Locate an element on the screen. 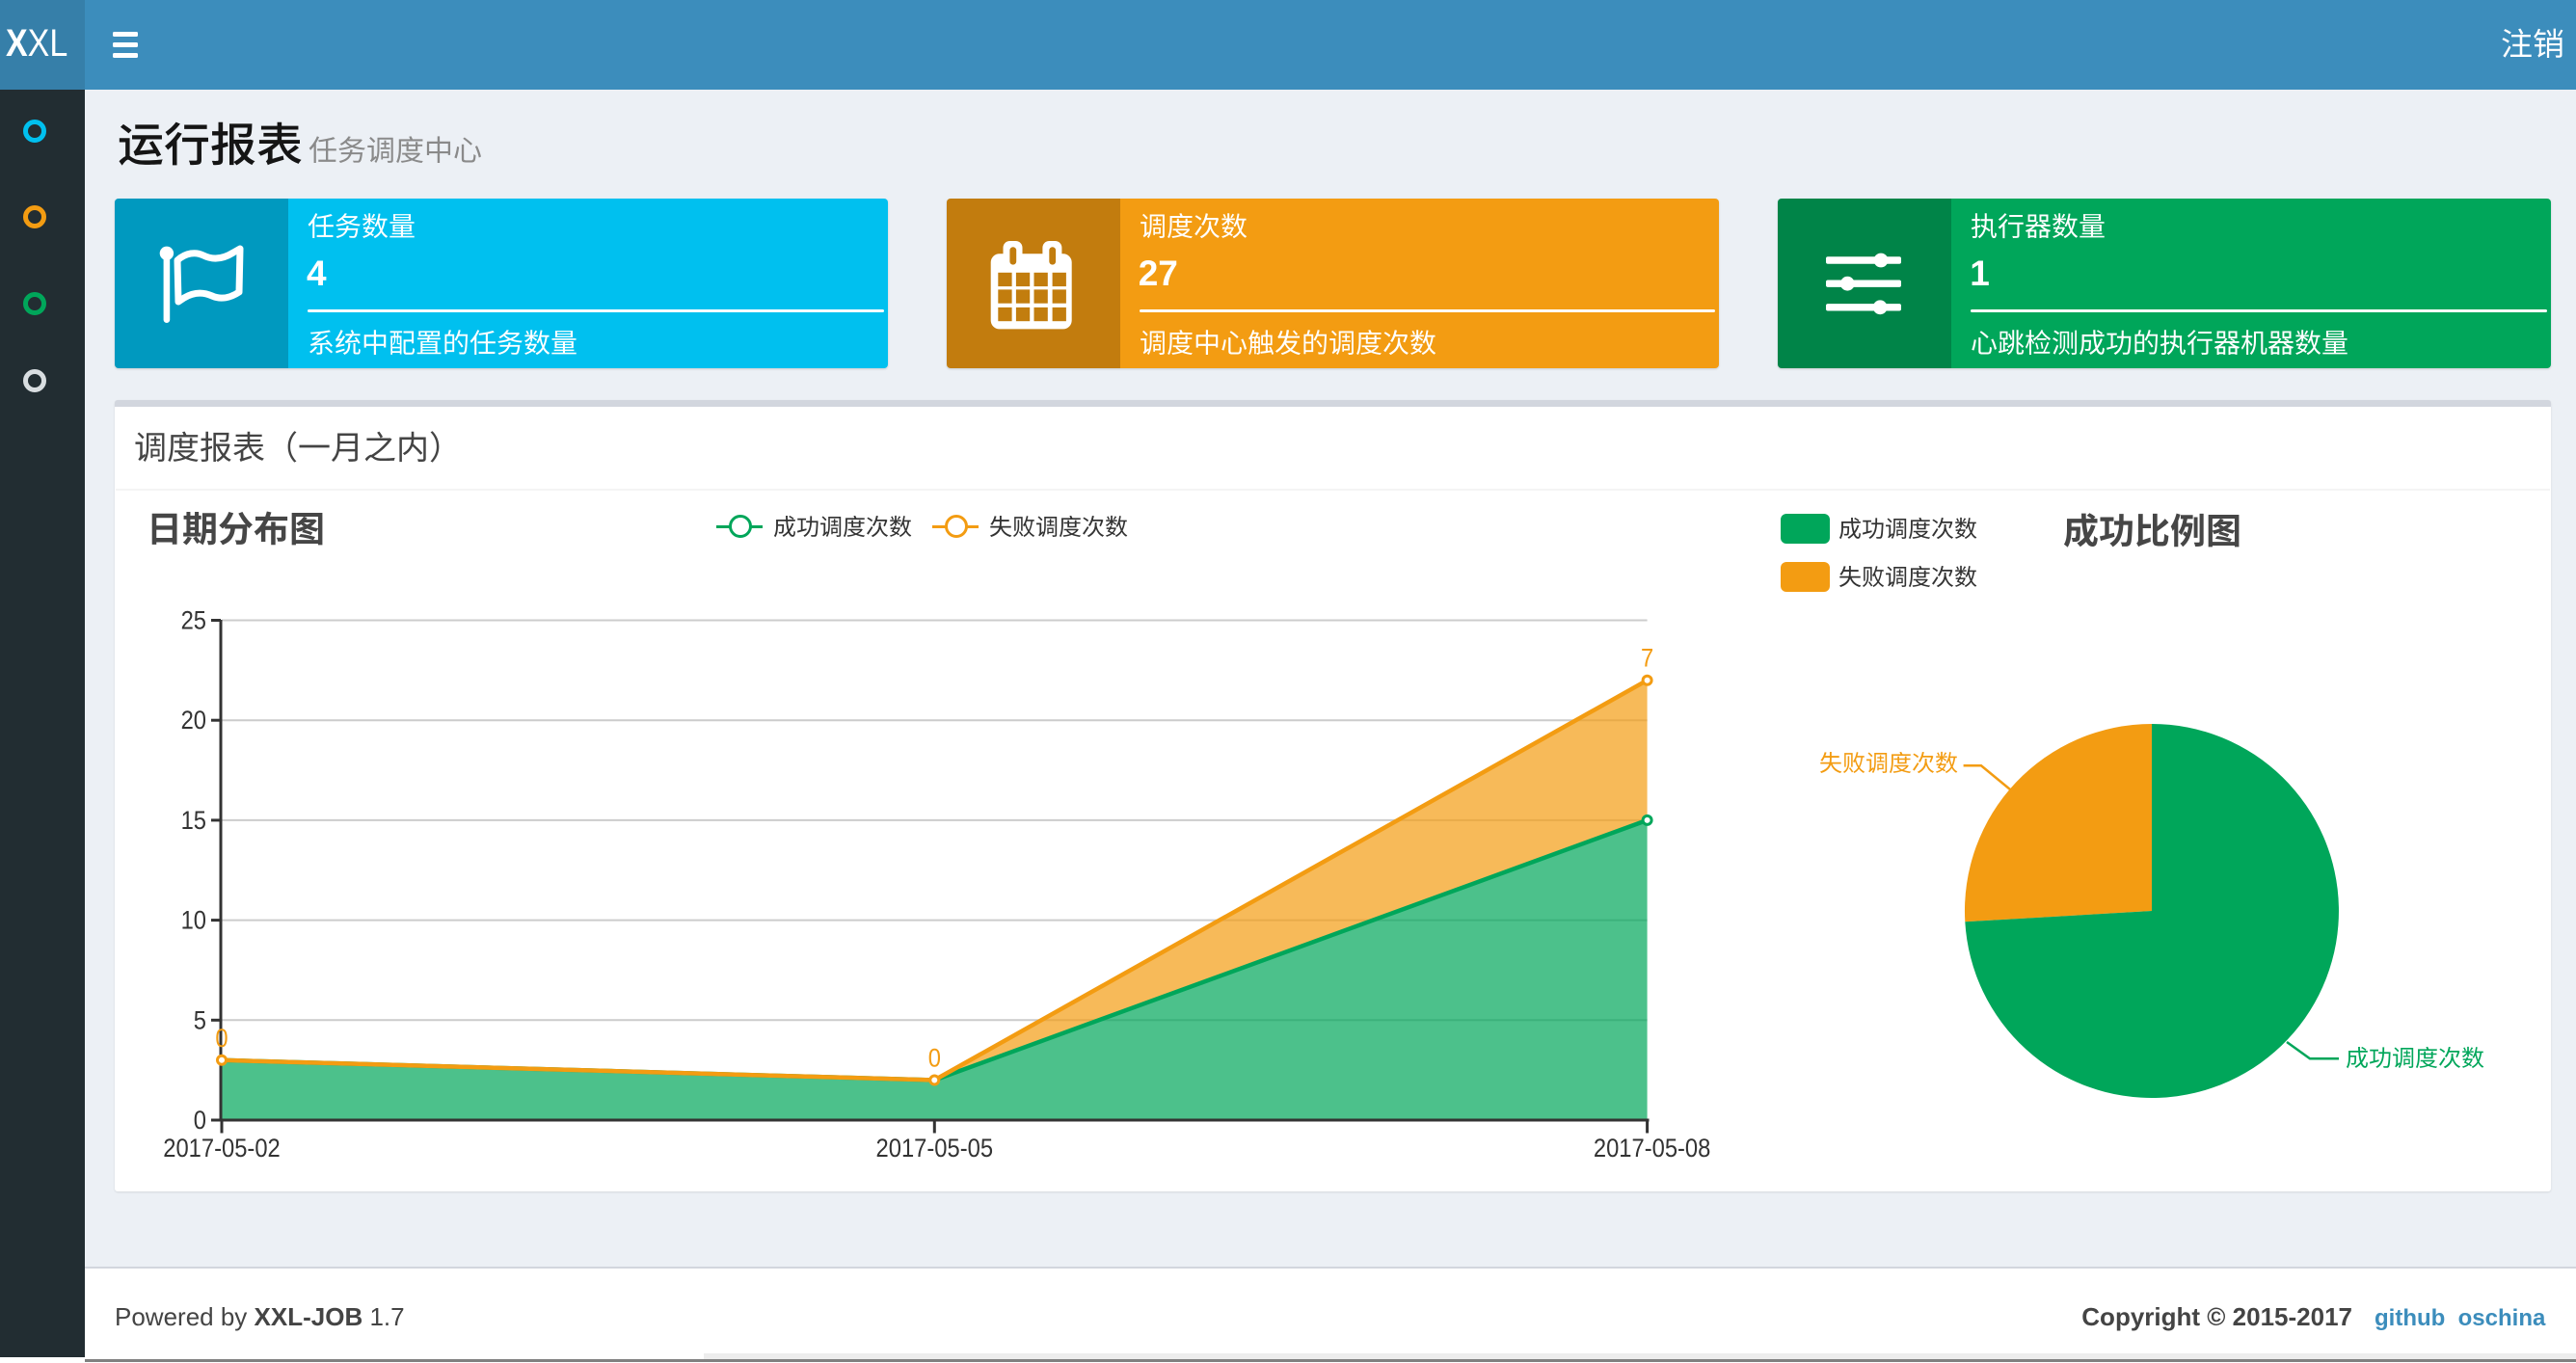 This screenshot has width=2576, height=1363. svg-text: 5 is located at coordinates (200, 1020).